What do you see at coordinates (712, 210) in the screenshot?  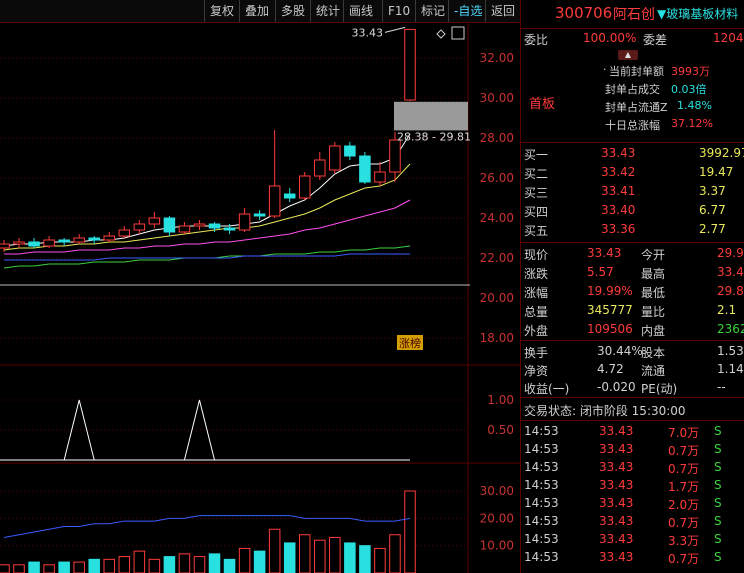 I see `bid-volume: 6.77` at bounding box center [712, 210].